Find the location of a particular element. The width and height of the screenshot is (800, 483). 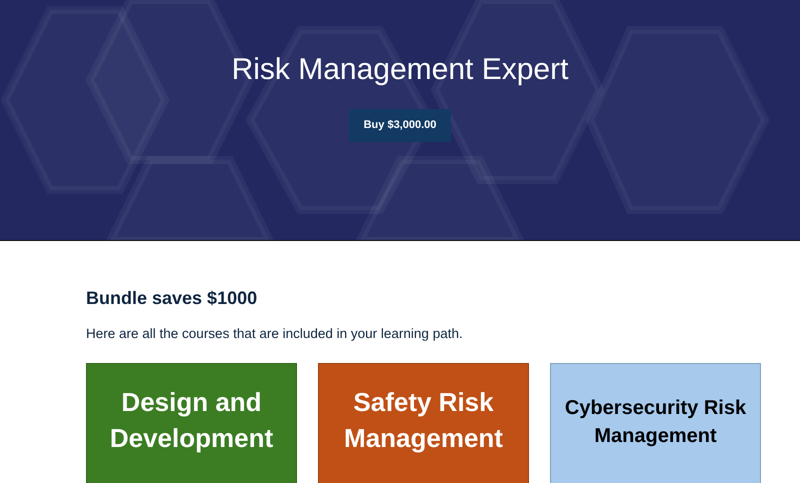

course-card: Cybersecurity Risk Management is located at coordinates (655, 423).